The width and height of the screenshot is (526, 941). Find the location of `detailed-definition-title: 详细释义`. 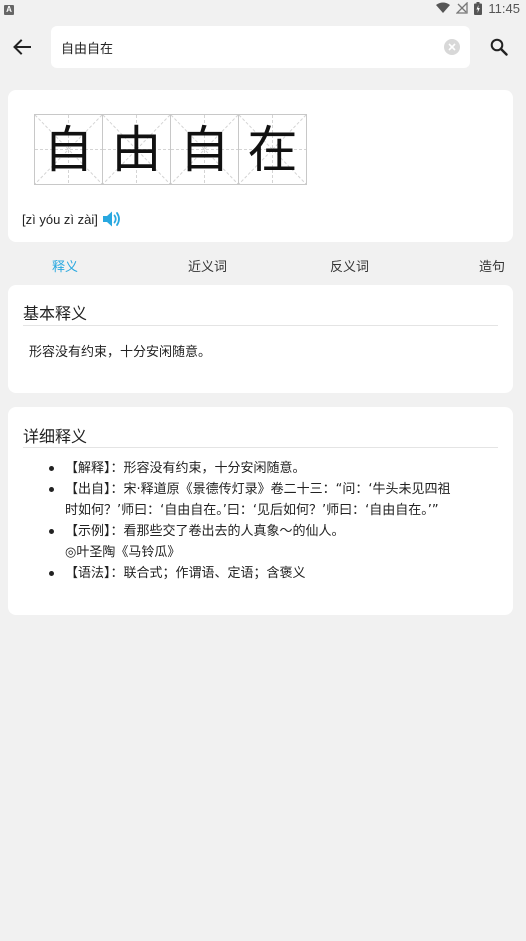

detailed-definition-title: 详细释义 is located at coordinates (55, 436).